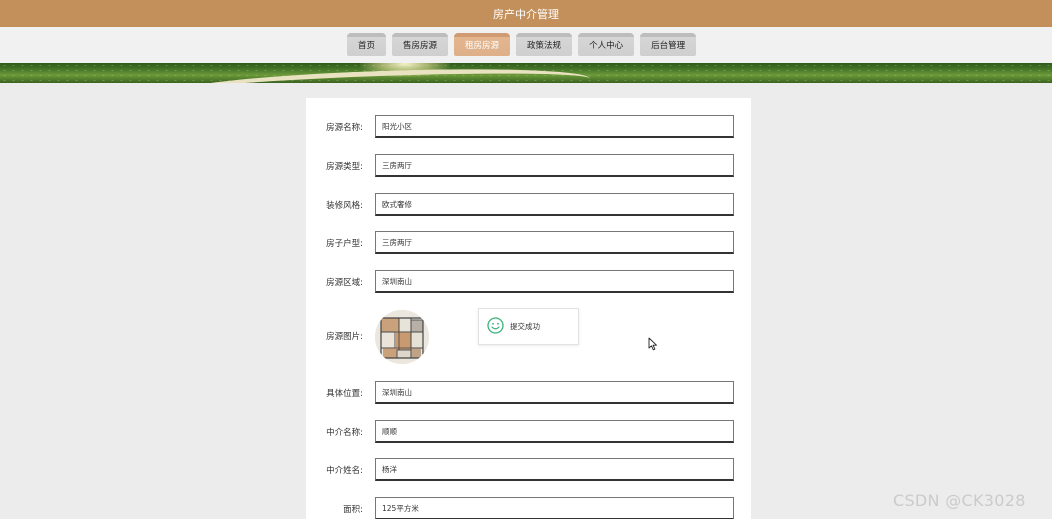  Describe the element at coordinates (653, 344) in the screenshot. I see `mouse-cursor-icon` at that location.